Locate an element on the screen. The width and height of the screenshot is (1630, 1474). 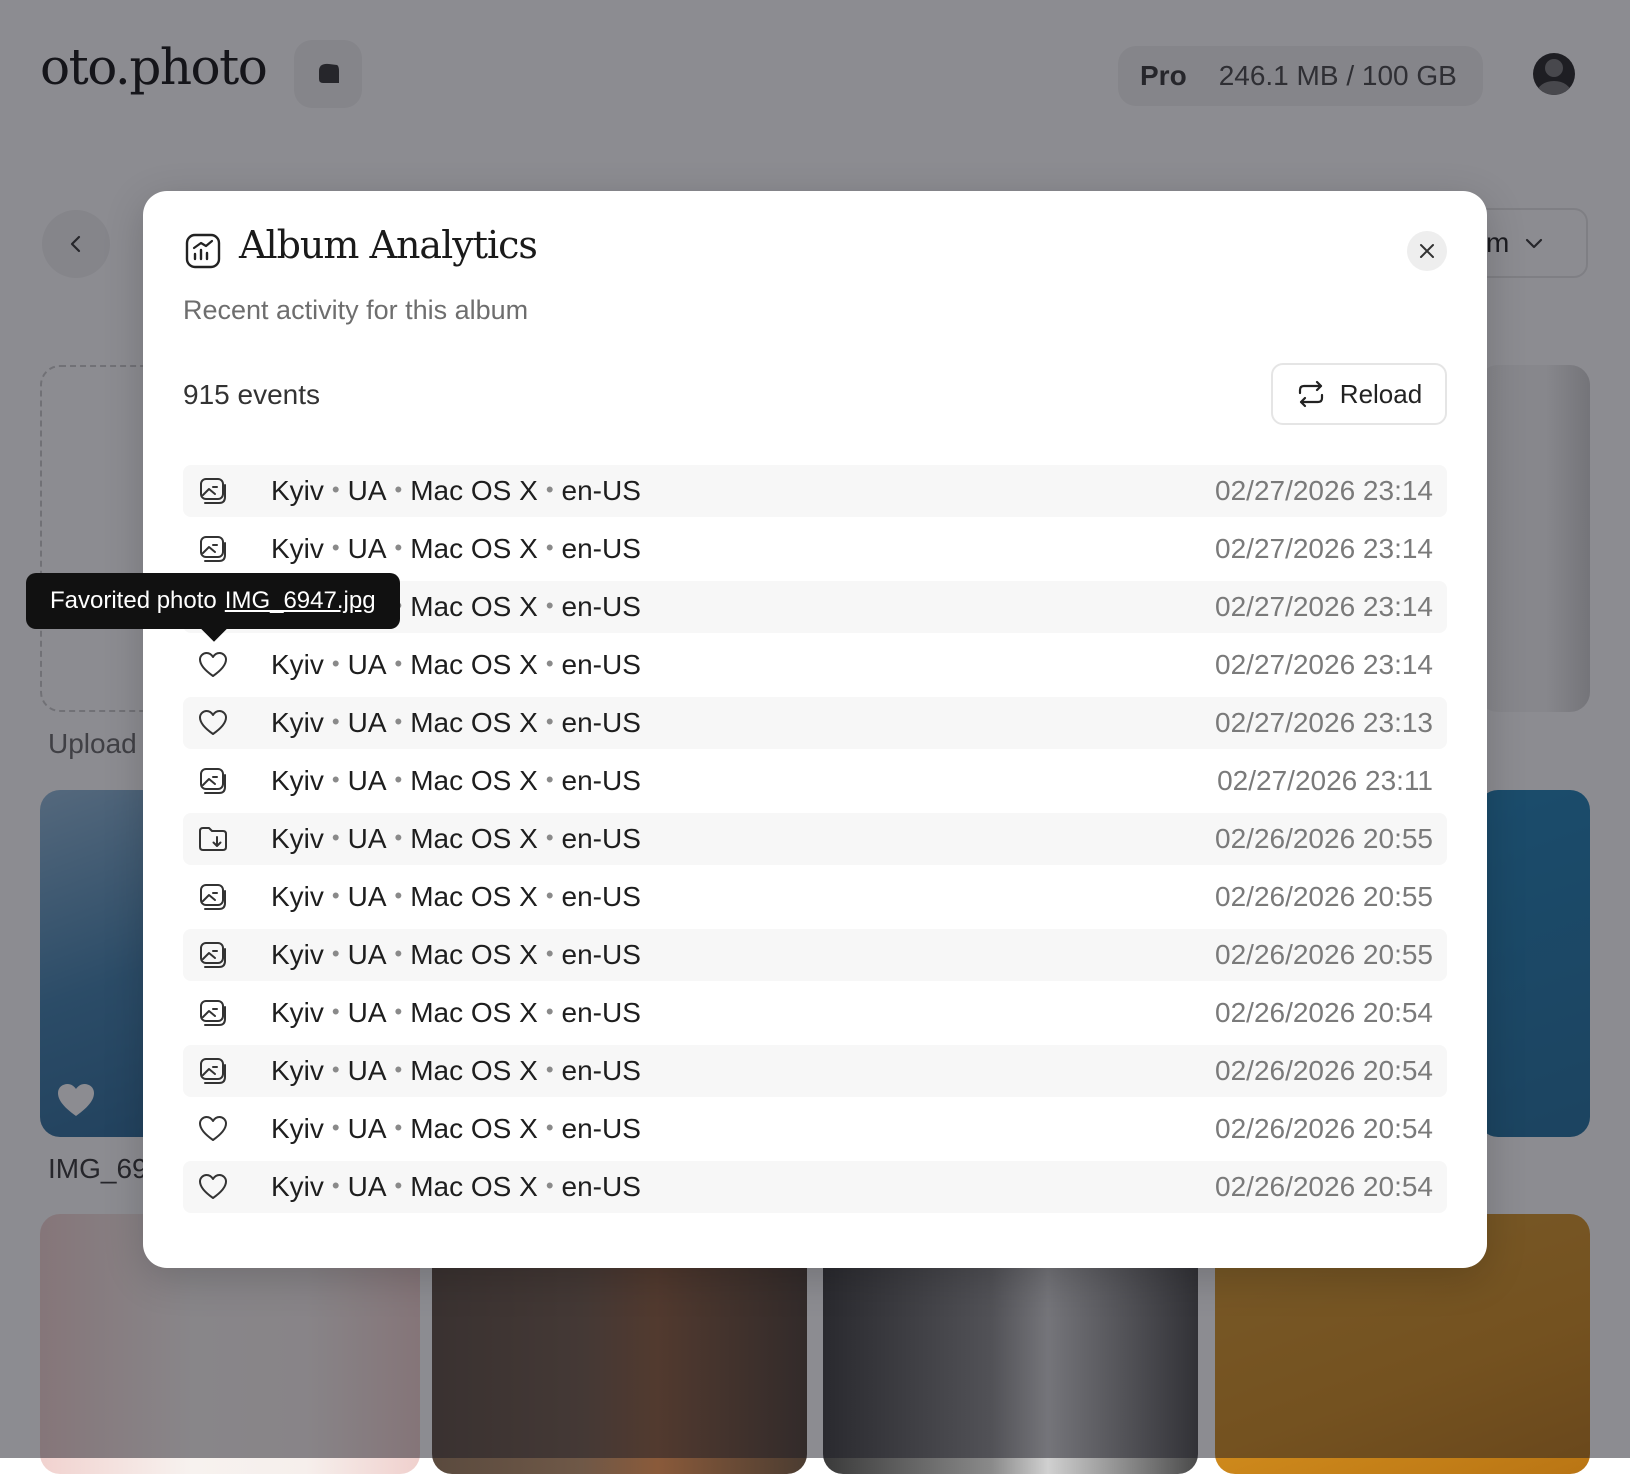
reload-icon is located at coordinates (1310, 394).